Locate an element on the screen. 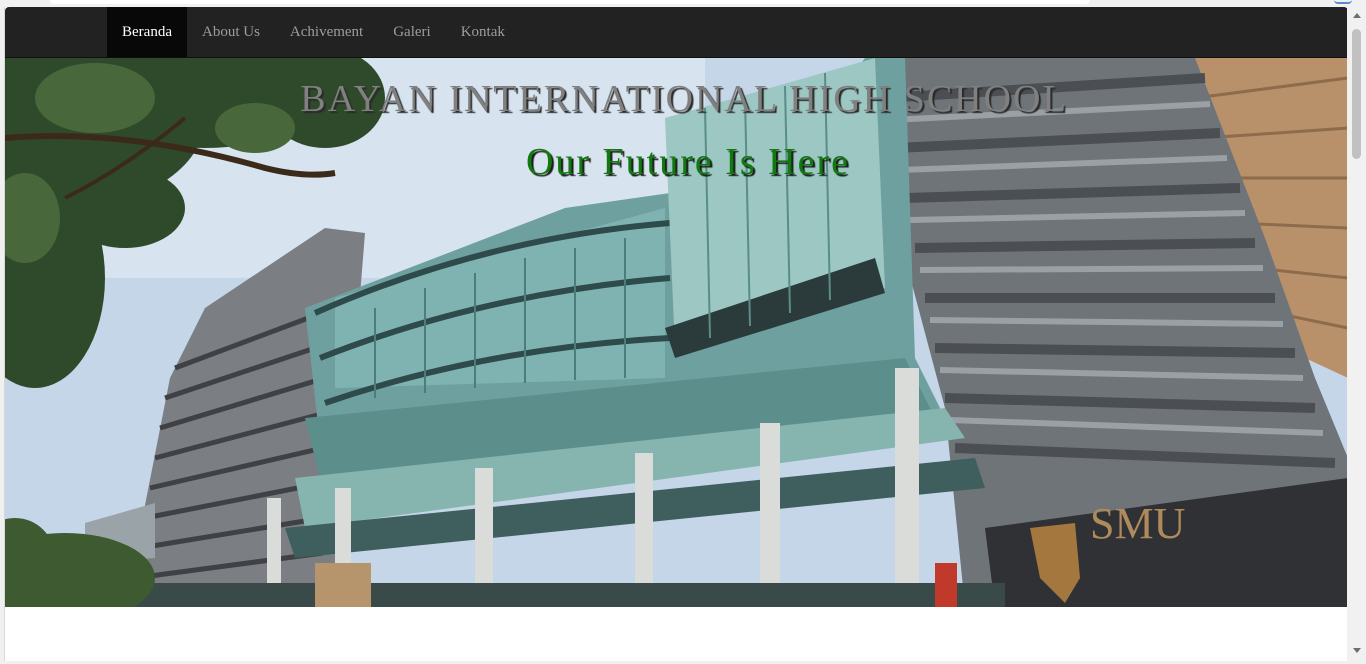 Image resolution: width=1366 pixels, height=664 pixels. hero-subtitle: Our Future Is Here is located at coordinates (688, 162).